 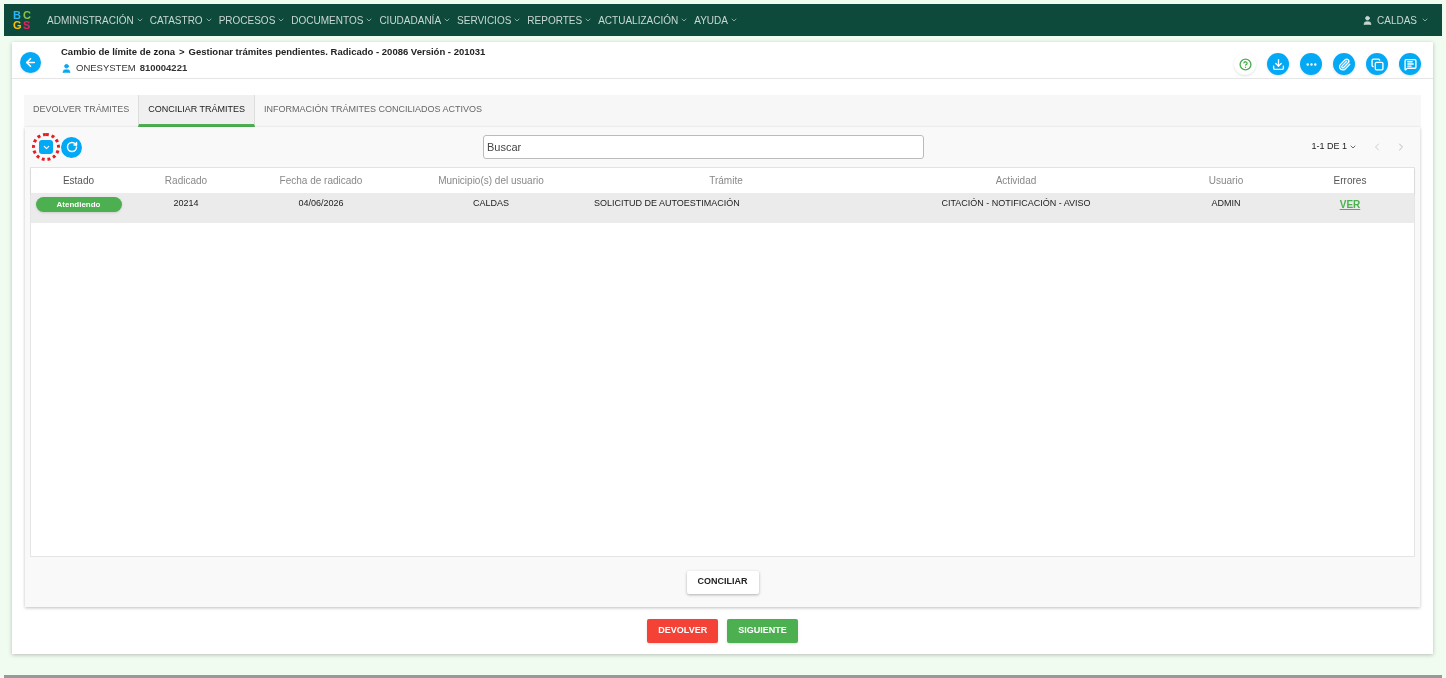 I want to click on arrow-left-icon, so click(x=30, y=62).